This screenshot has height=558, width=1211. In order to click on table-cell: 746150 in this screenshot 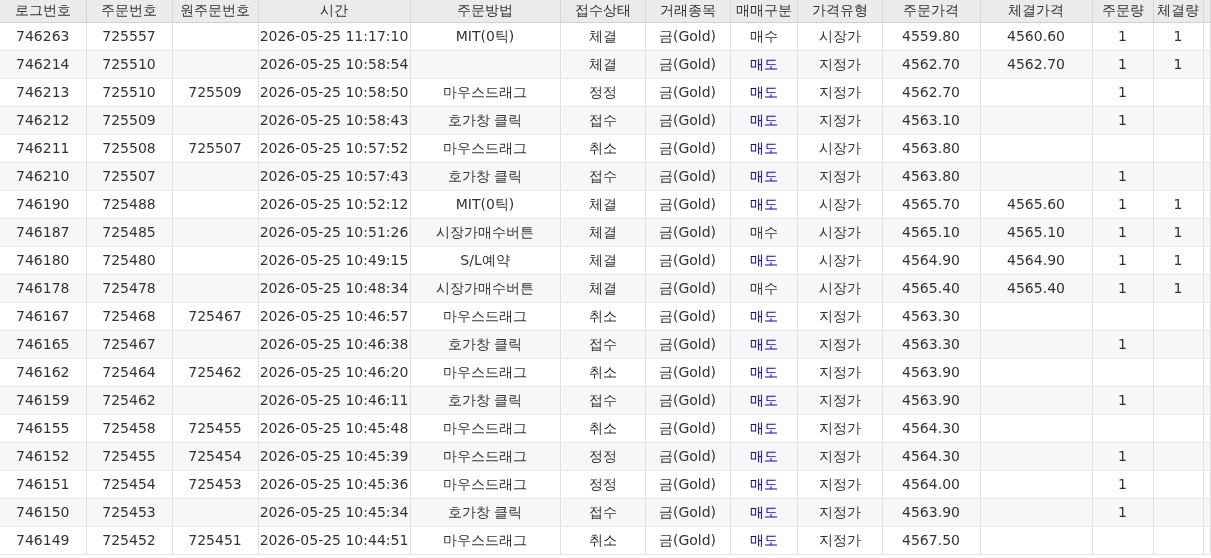, I will do `click(43, 512)`.